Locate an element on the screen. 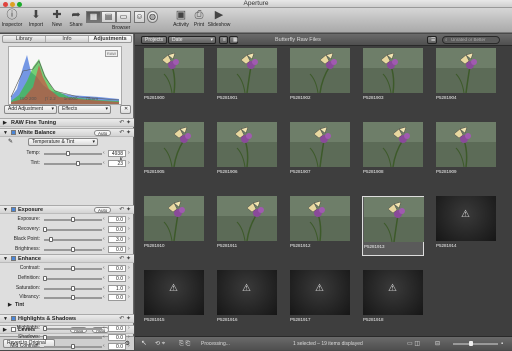 The height and width of the screenshot is (351, 512). black-point-slider is located at coordinates (73, 239).